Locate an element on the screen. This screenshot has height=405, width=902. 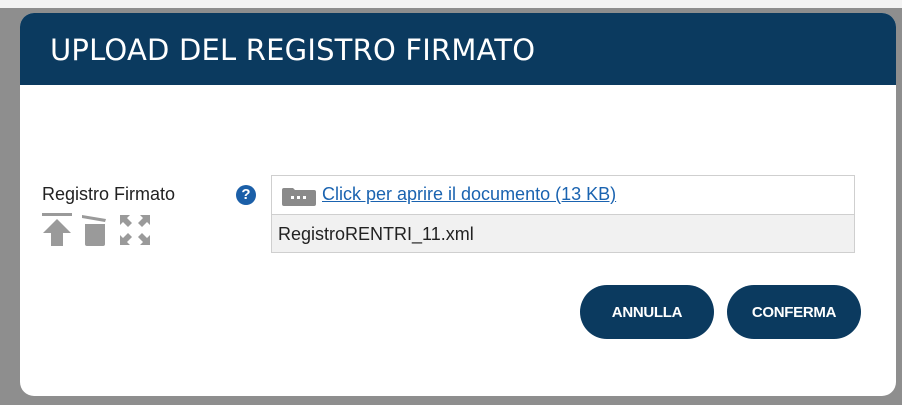
open-document-link: Click per aprire il documento (13 KB) is located at coordinates (469, 194).